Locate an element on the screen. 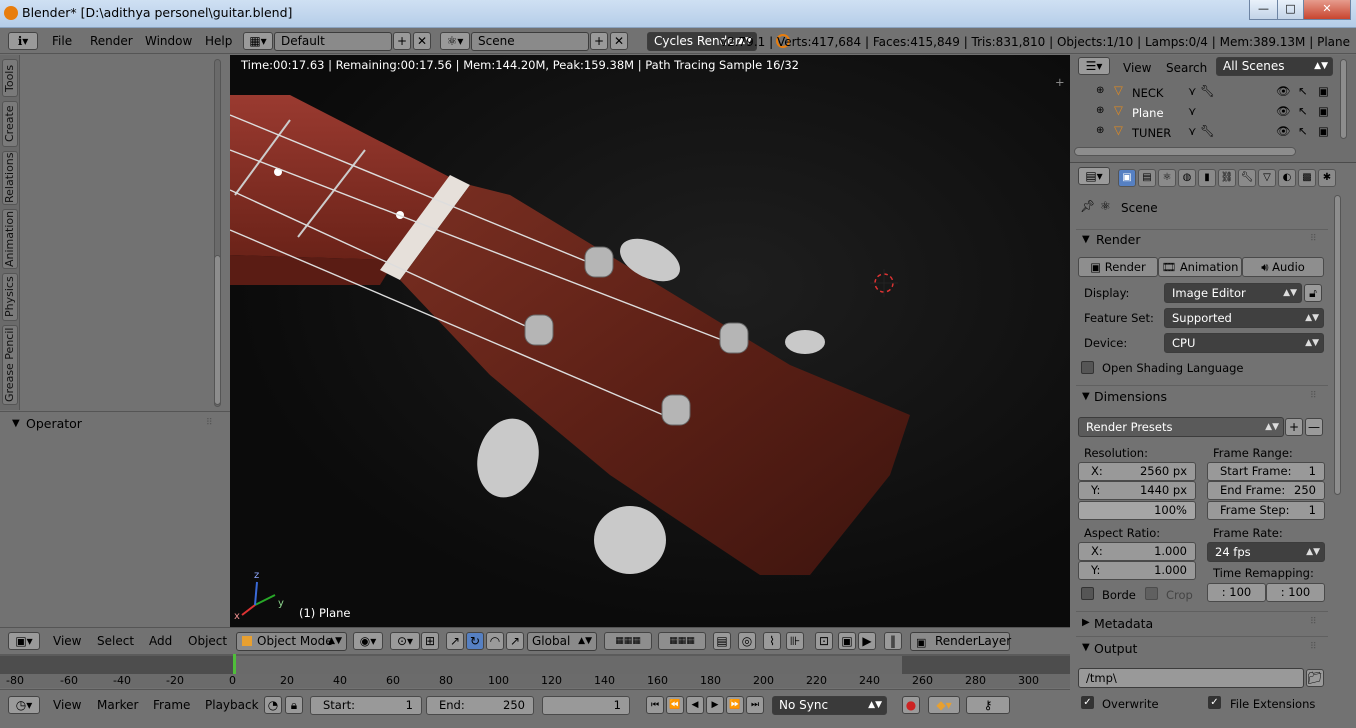  output-section-header: ▼ Output ⠿ is located at coordinates (1202, 648).